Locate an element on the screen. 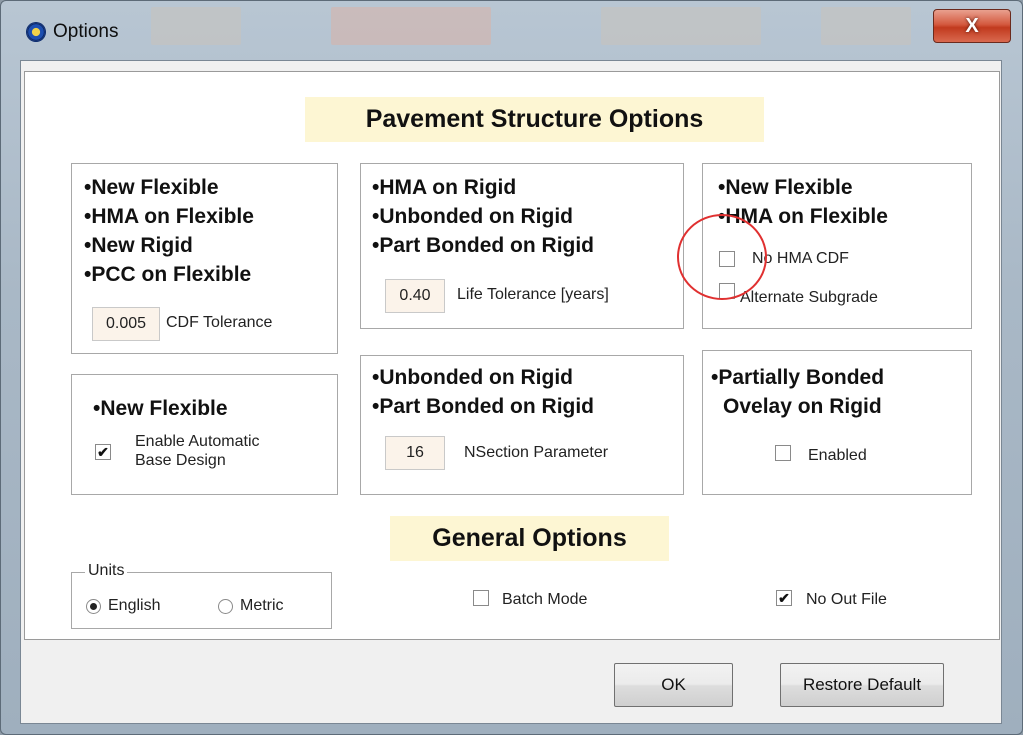  partial-bonded-title: •Partially Bonded is located at coordinates (798, 377).